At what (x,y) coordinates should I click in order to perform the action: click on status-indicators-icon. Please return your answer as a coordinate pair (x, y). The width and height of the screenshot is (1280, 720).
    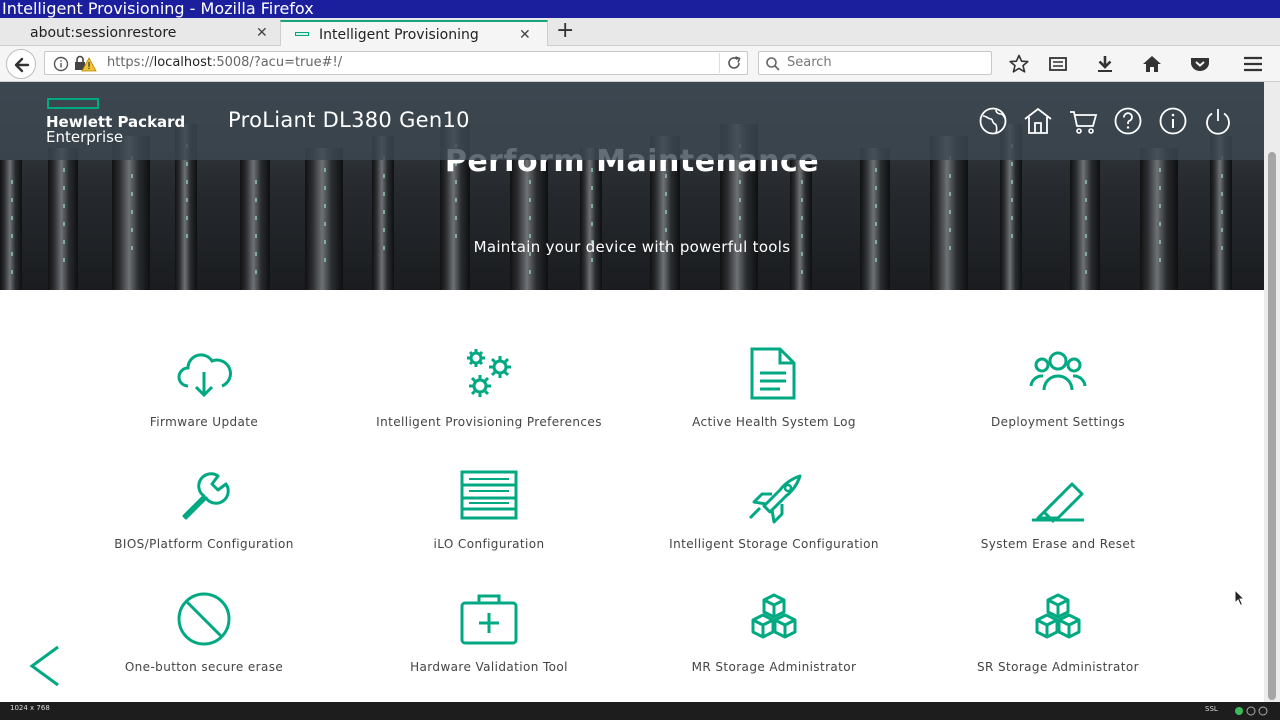
    Looking at the image, I should click on (1251, 711).